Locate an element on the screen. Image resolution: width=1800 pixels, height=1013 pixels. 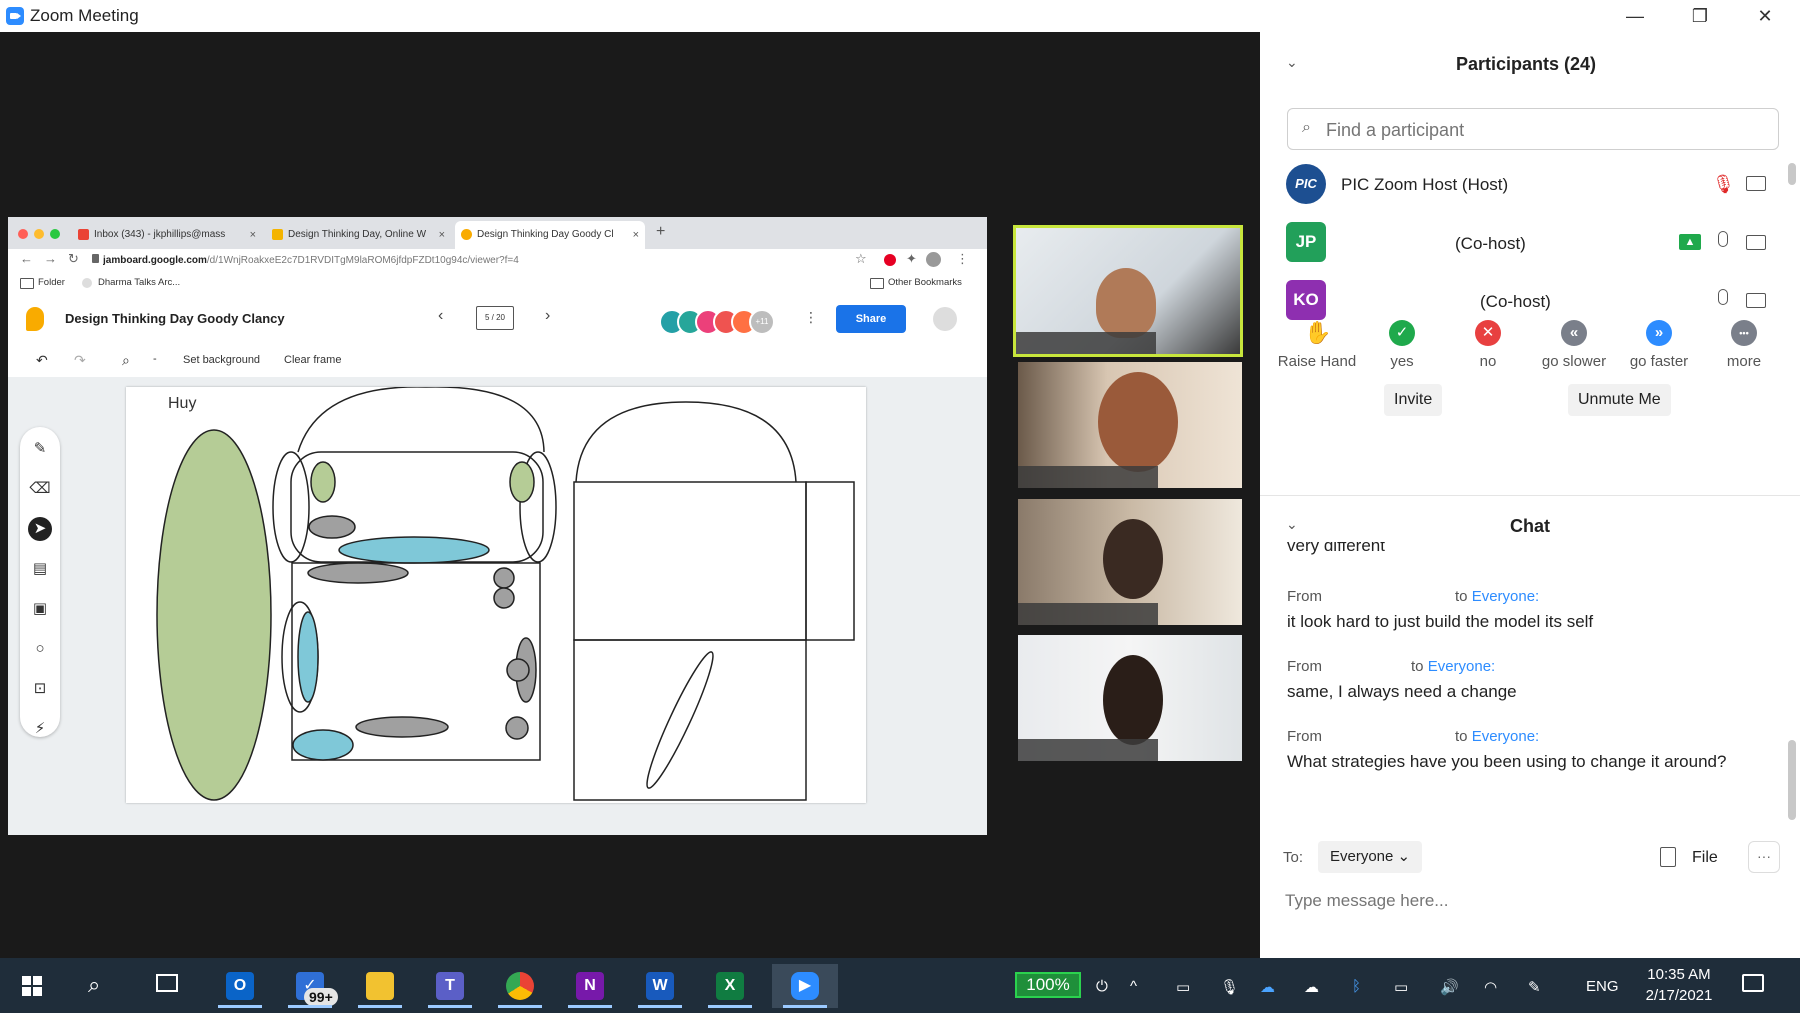
zoom-taskbar-app: ▶ is located at coordinates (805, 986).